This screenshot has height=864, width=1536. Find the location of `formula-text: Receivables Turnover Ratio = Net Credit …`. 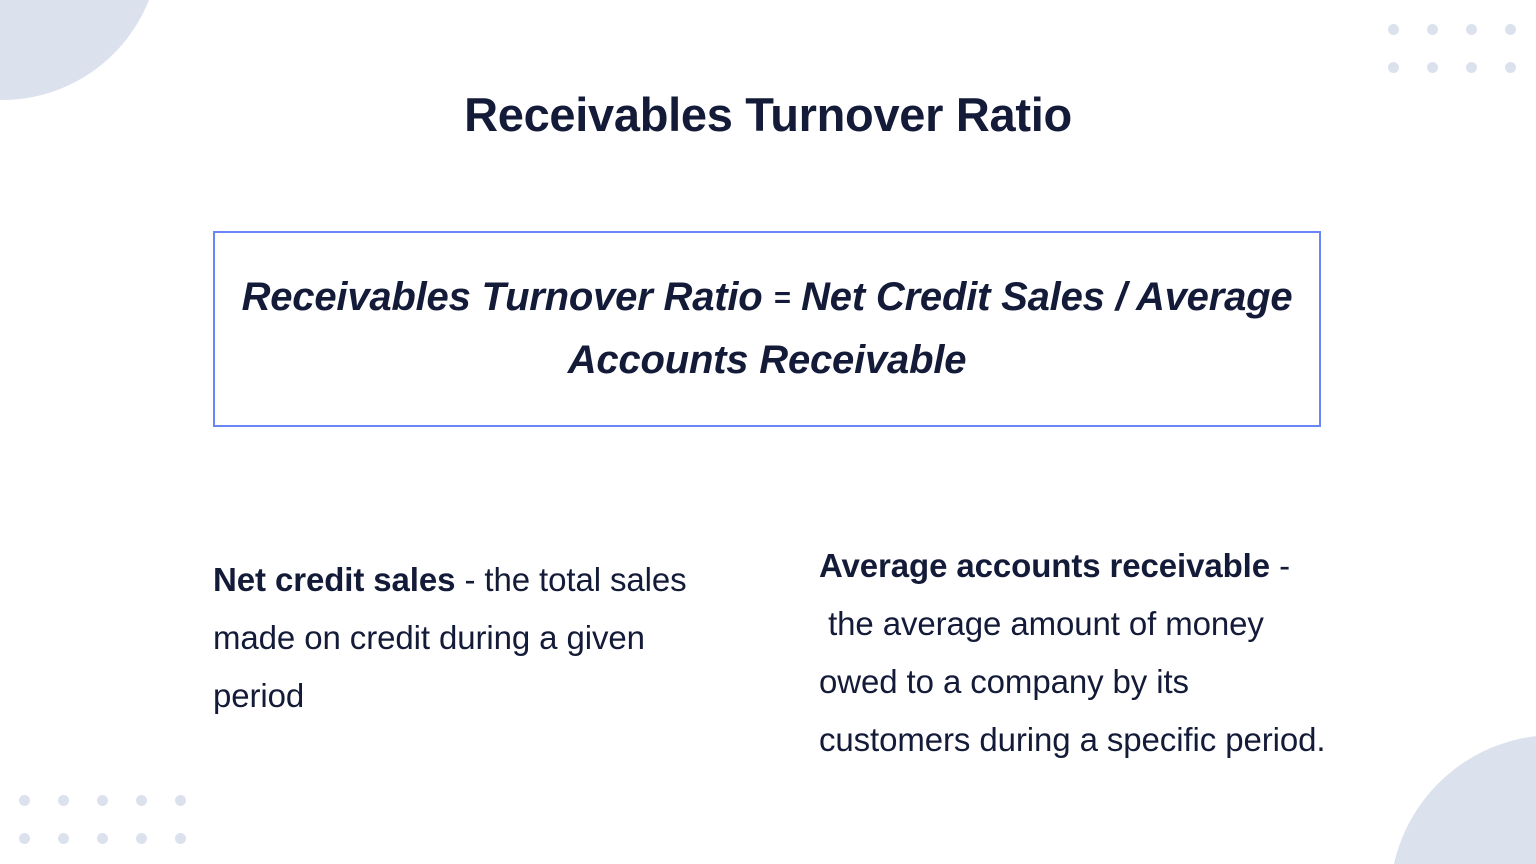

formula-text: Receivables Turnover Ratio = Net Credit … is located at coordinates (767, 329).